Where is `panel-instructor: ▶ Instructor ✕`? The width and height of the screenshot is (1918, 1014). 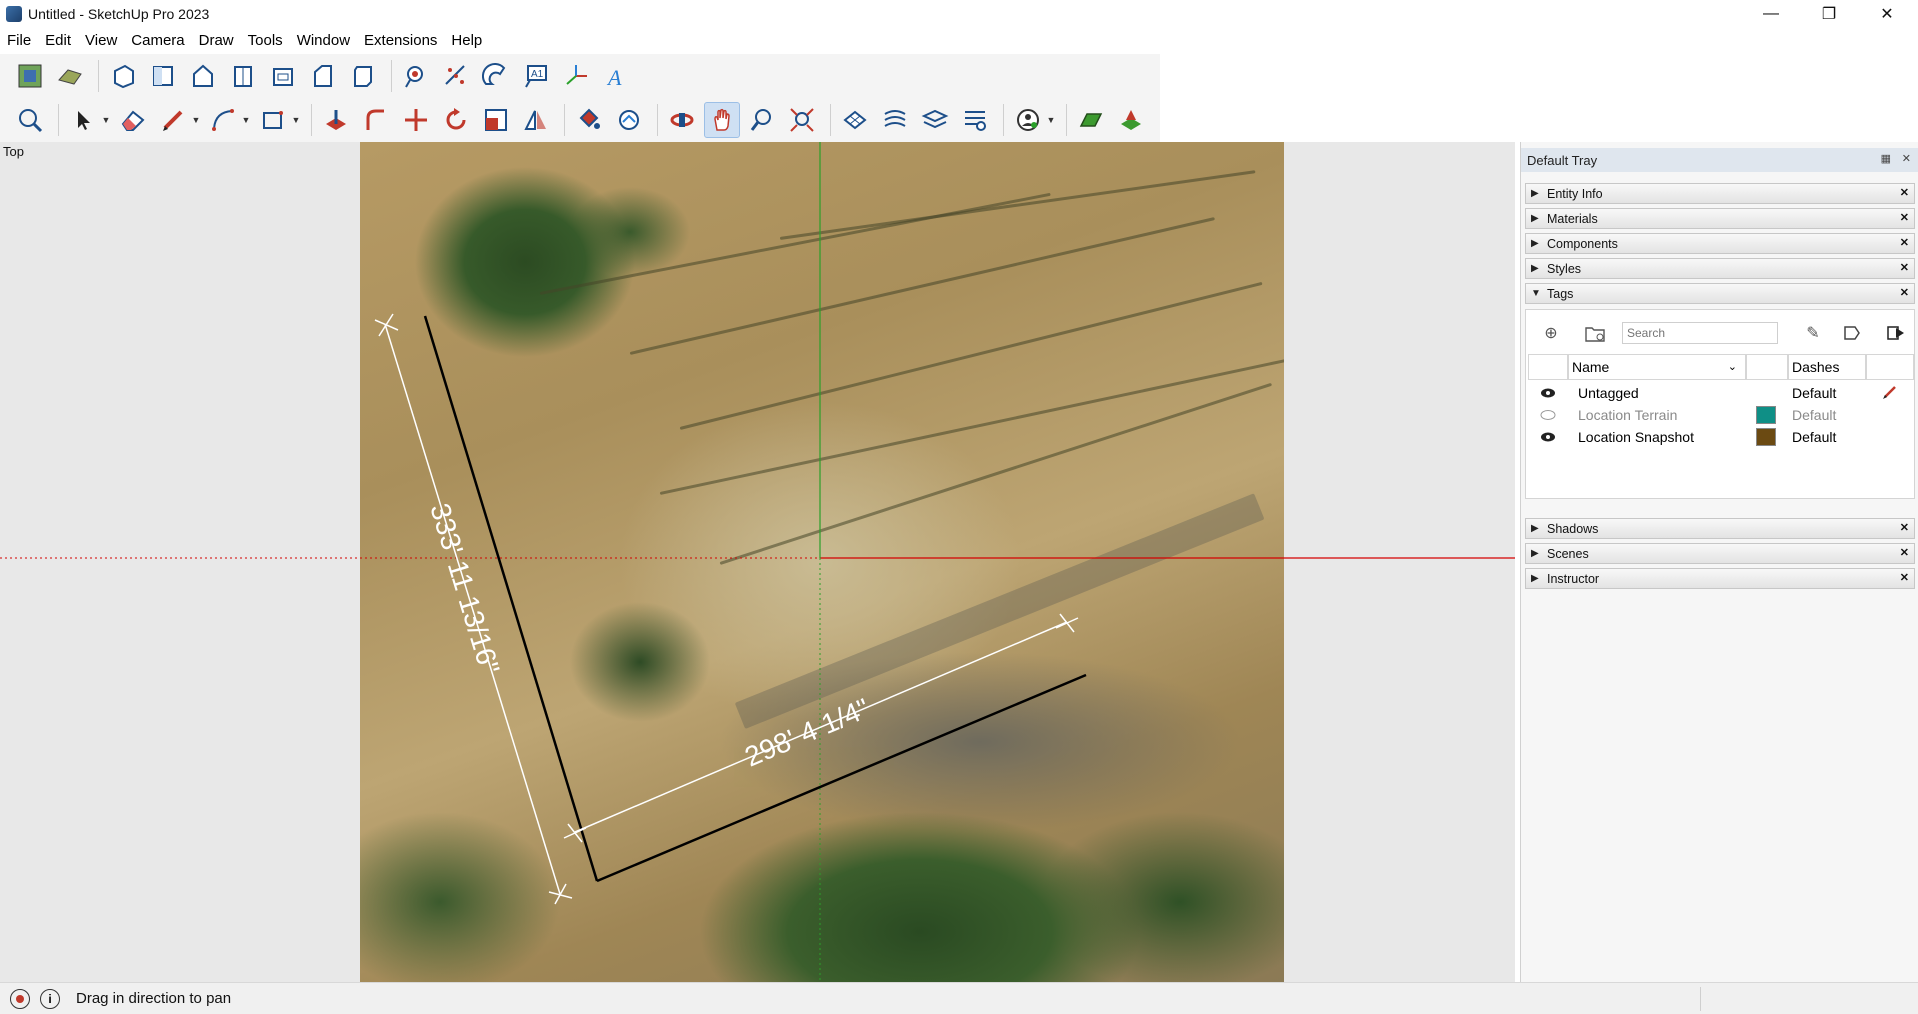
panel-instructor: ▶ Instructor ✕ is located at coordinates (1720, 578).